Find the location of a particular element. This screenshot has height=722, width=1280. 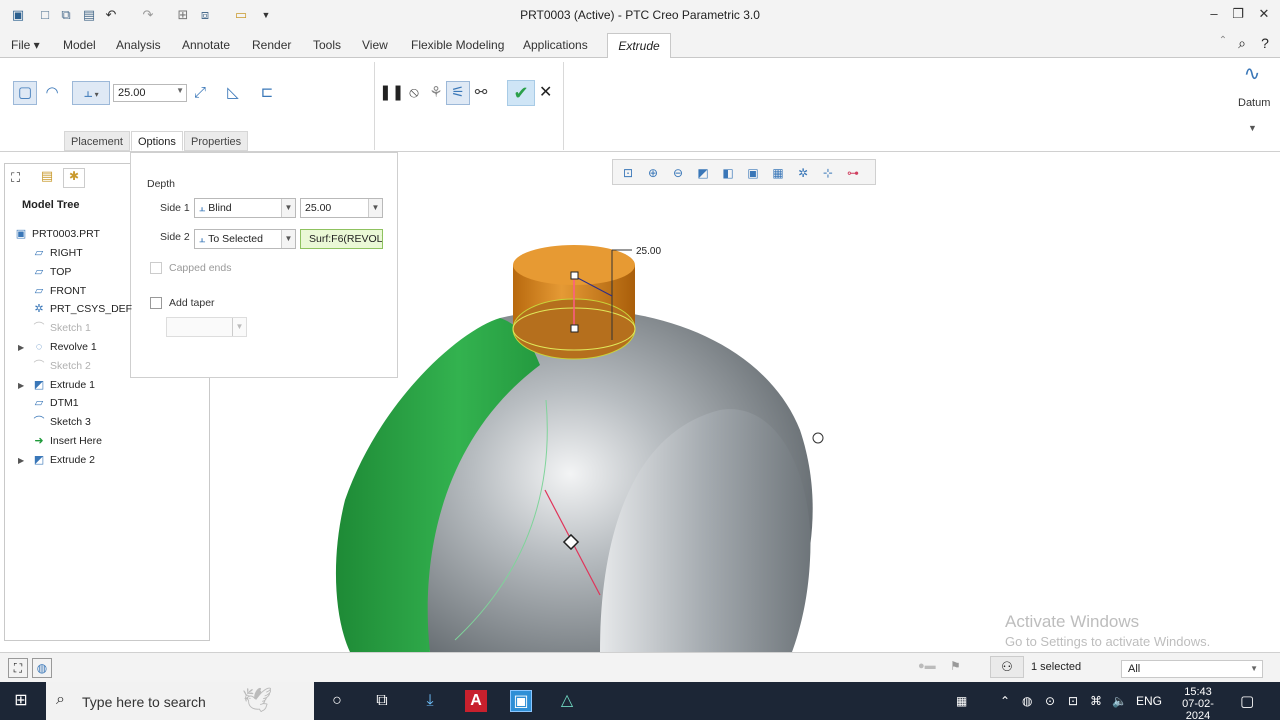

tree-item: ▱ FRONT is located at coordinates (59, 291).